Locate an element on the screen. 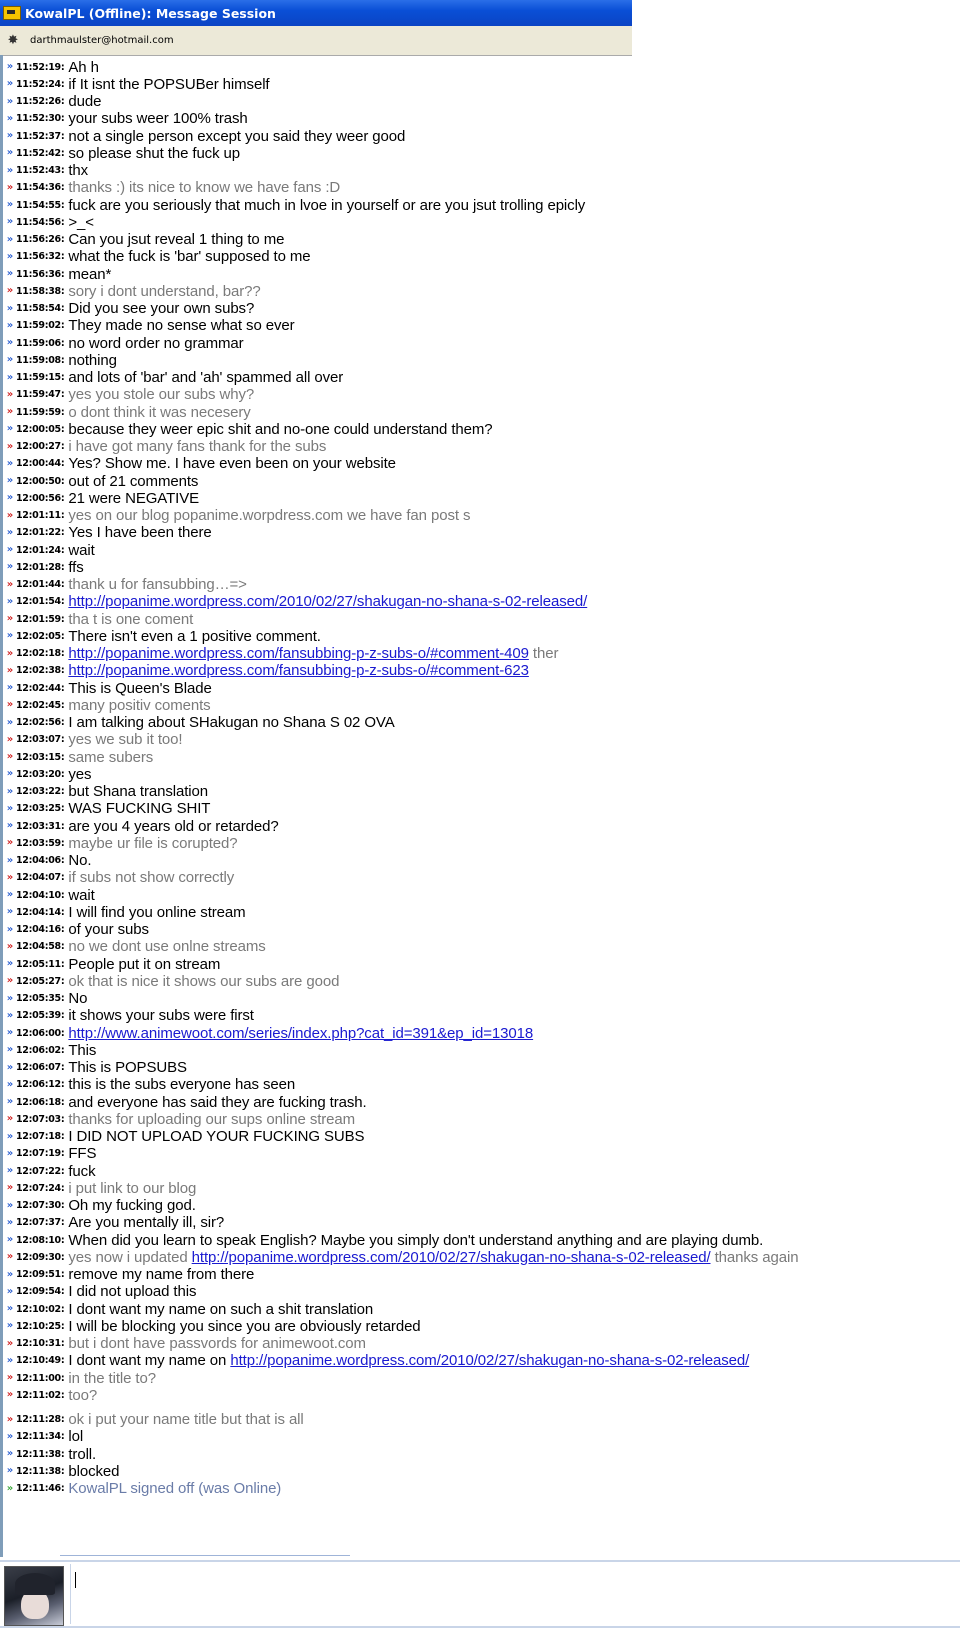  message-text: remove my name from there is located at coordinates (161, 1274).